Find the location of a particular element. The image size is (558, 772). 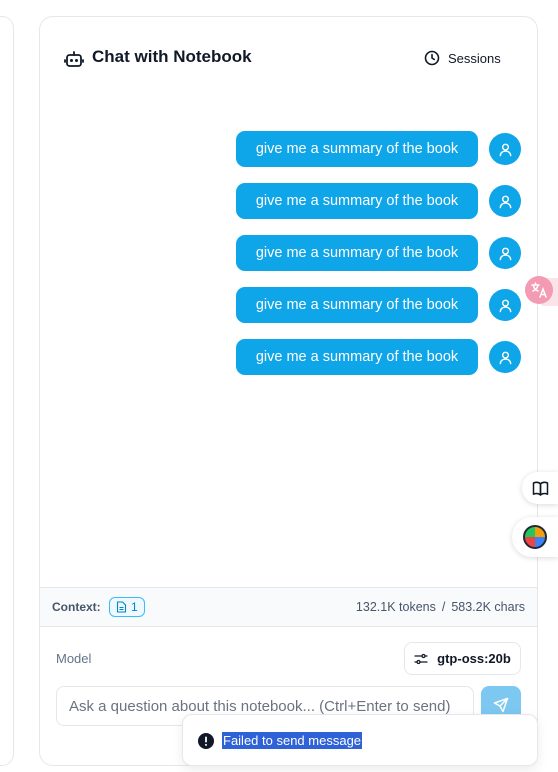

context-label: Context: is located at coordinates (76, 607).